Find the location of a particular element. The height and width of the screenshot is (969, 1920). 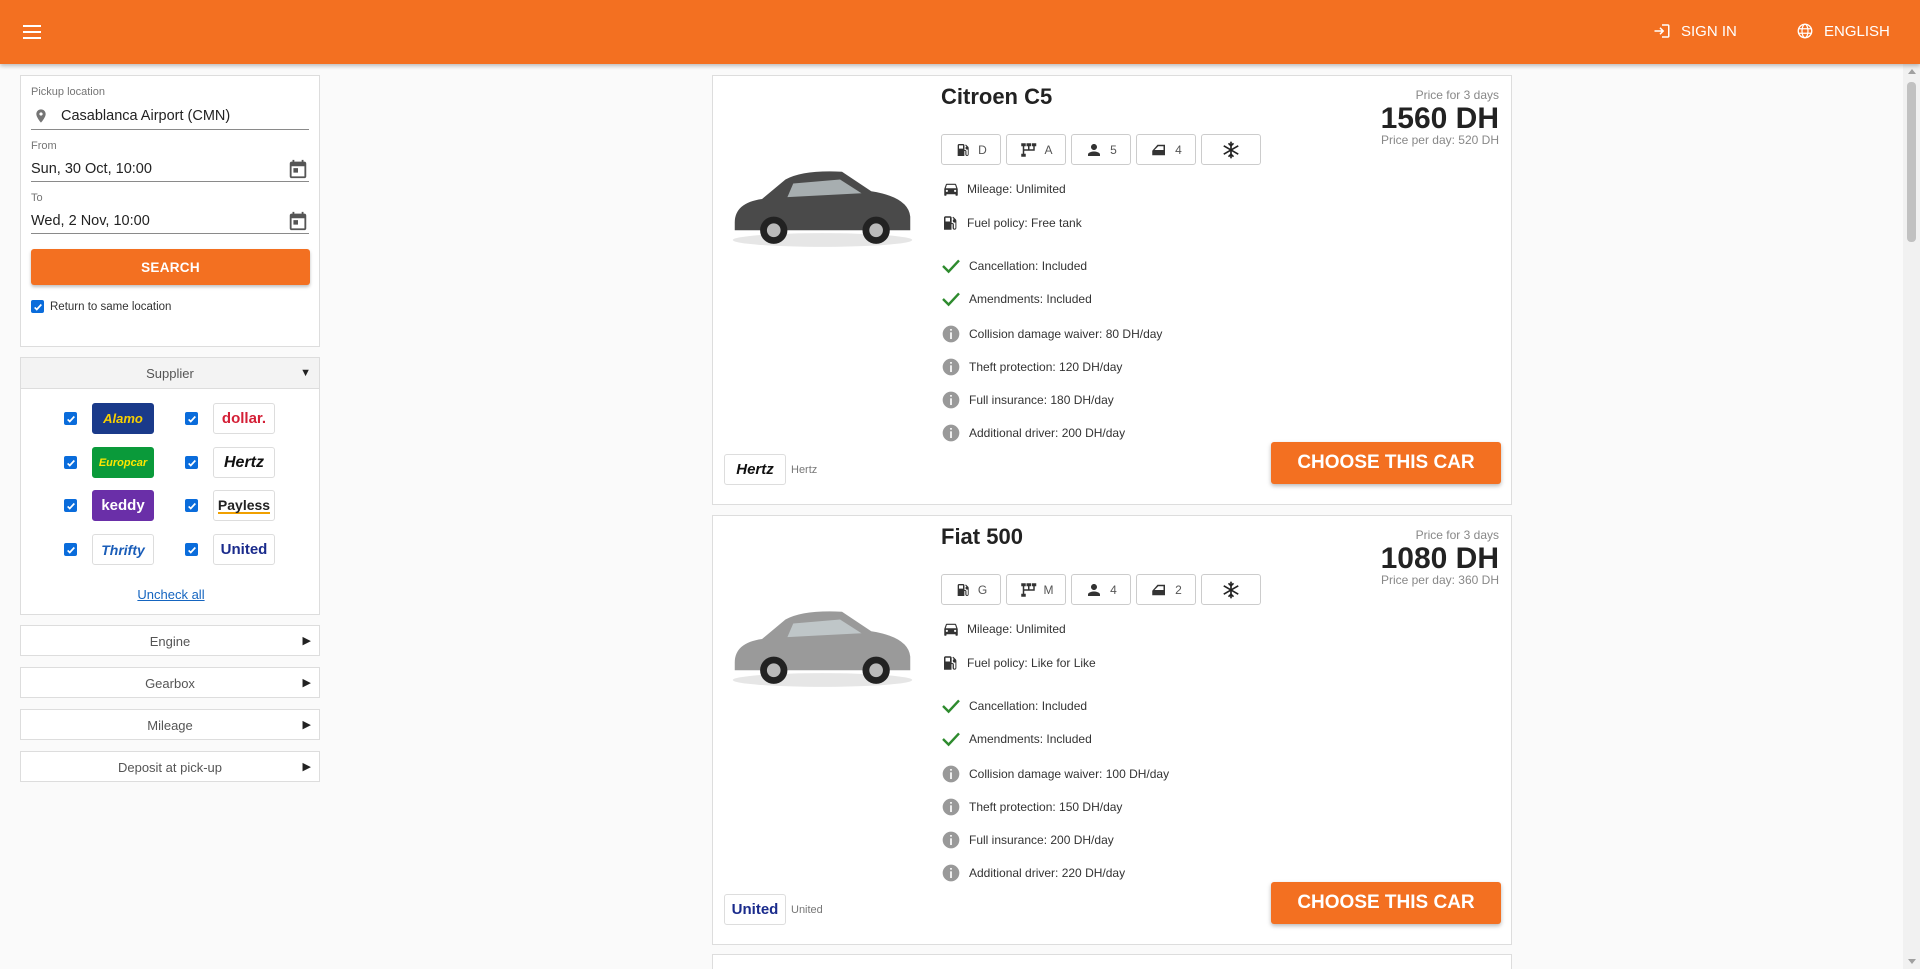

pickup-location-value: Casablanca Airport (CMN) is located at coordinates (146, 115).